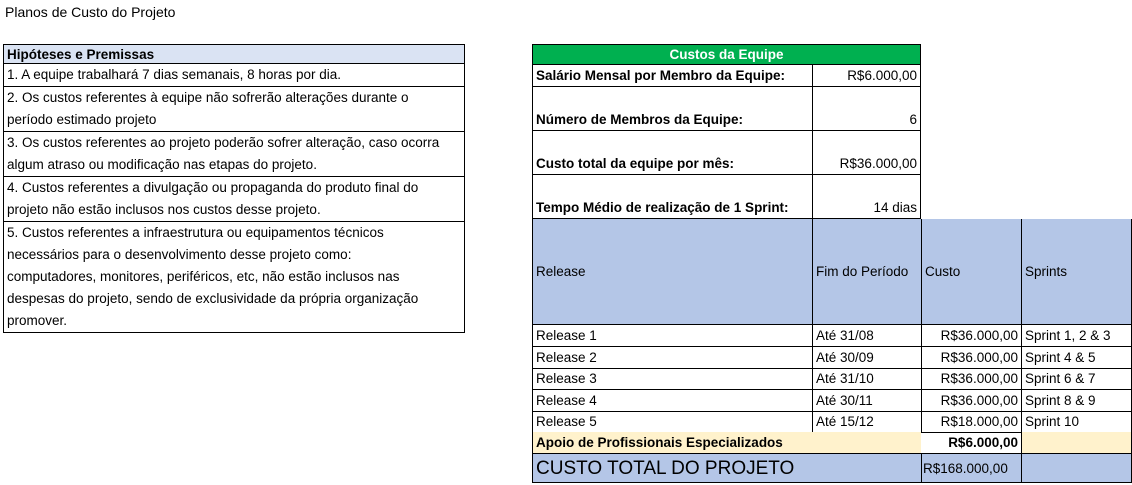 The height and width of the screenshot is (485, 1132). I want to click on team-cost-label: Tempo Médio de realização de 1 Sprint:, so click(672, 197).